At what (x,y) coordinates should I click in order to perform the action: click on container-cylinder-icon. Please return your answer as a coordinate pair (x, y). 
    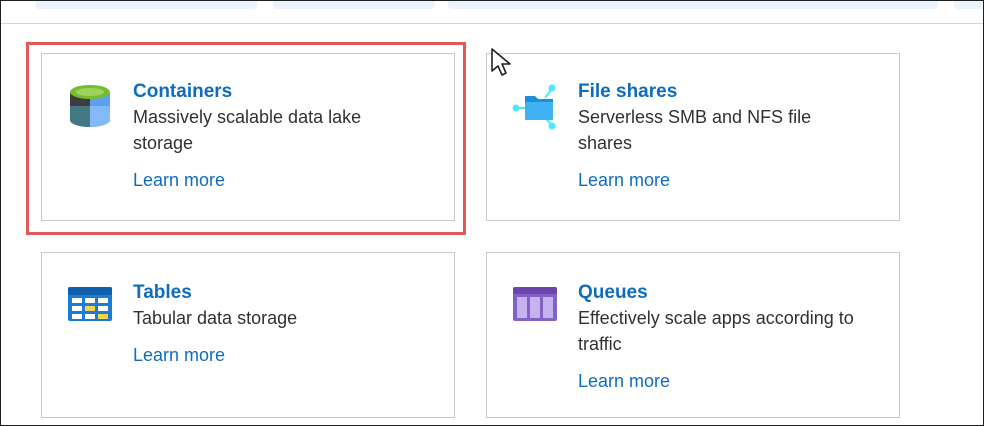
    Looking at the image, I should click on (90, 106).